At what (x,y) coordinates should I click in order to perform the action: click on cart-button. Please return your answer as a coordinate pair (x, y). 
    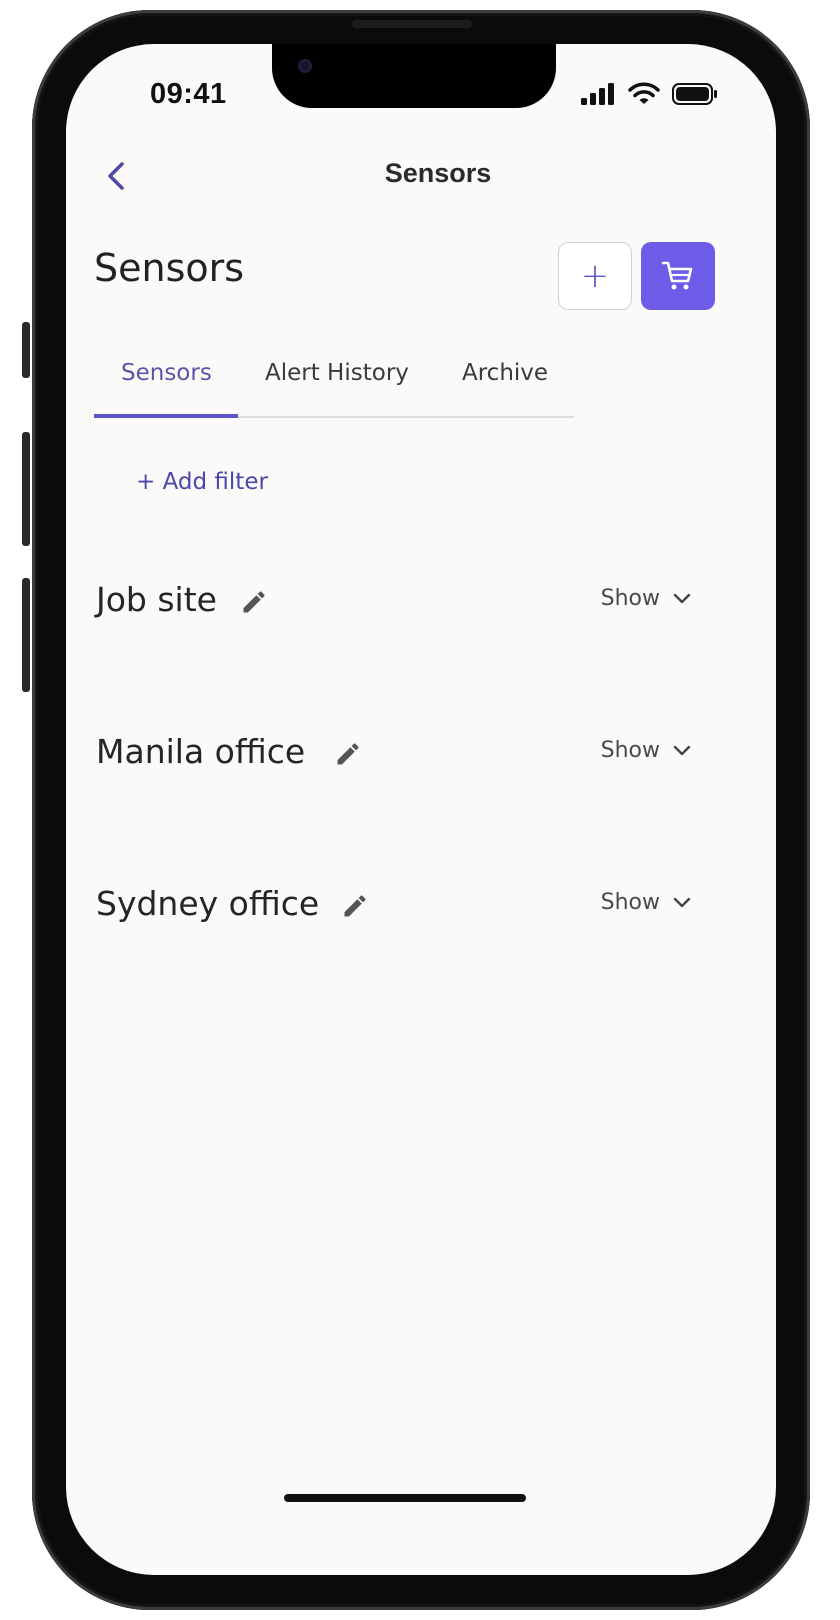
    Looking at the image, I should click on (678, 276).